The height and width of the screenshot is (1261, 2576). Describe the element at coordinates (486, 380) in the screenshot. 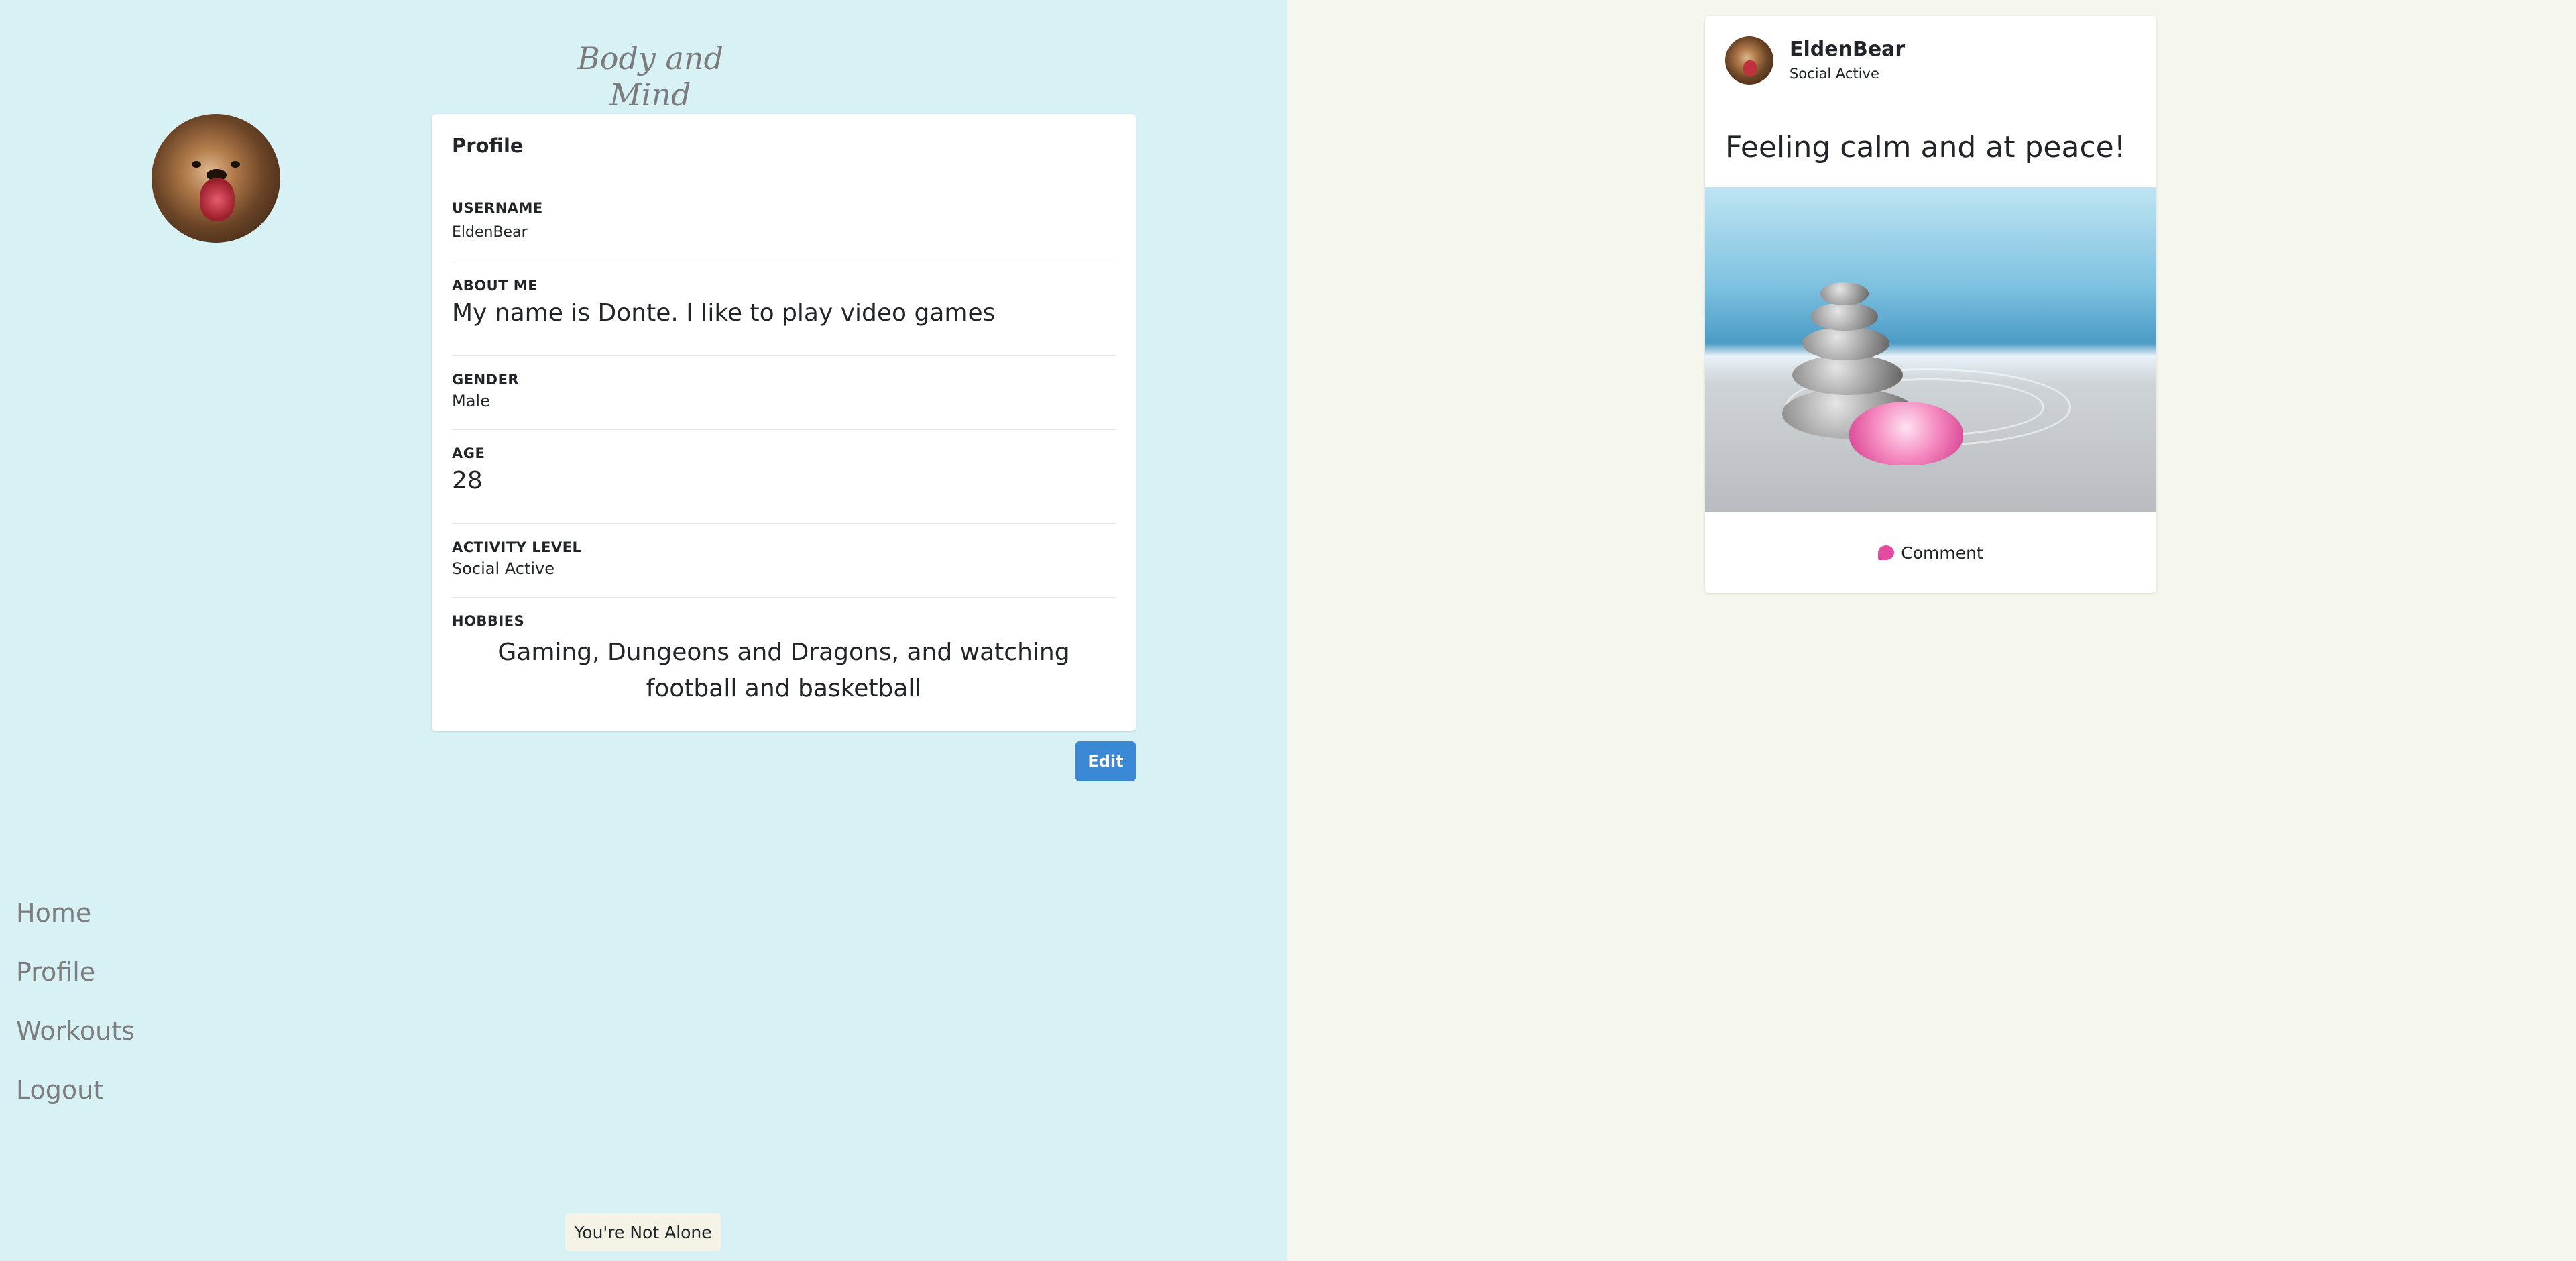

I see `field-label: GENDER` at that location.